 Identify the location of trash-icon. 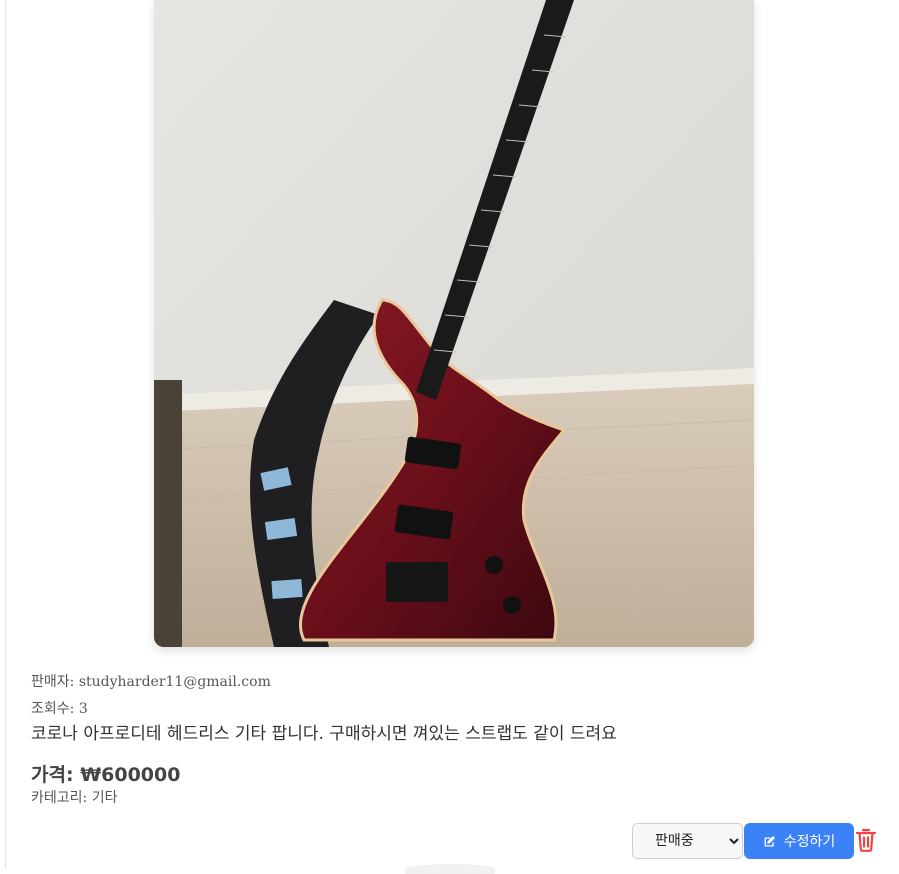
(866, 840).